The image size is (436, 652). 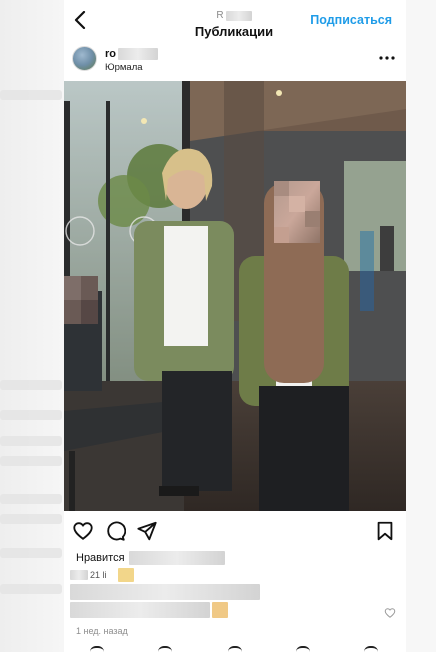 I want to click on comment-like-button, so click(x=390, y=612).